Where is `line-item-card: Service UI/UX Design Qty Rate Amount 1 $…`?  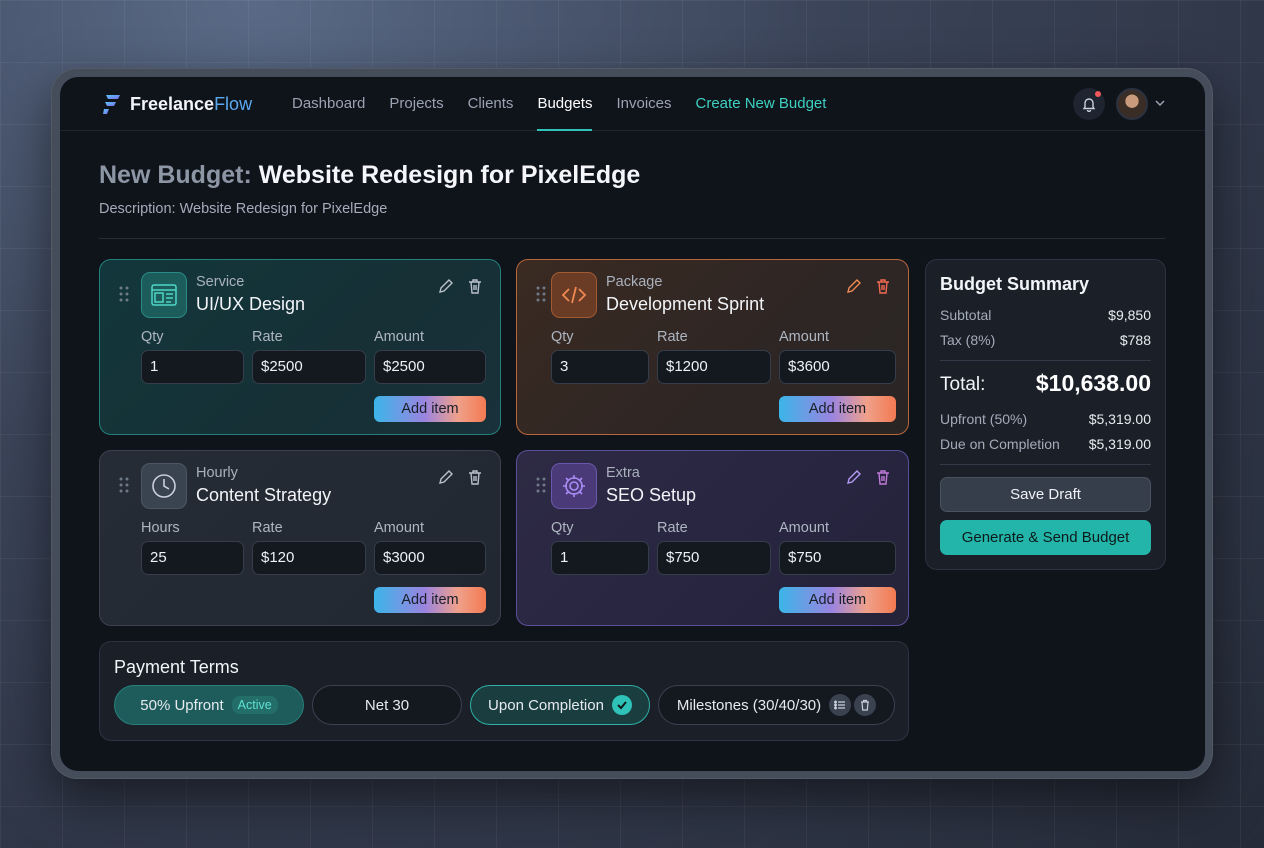 line-item-card: Service UI/UX Design Qty Rate Amount 1 $… is located at coordinates (300, 347).